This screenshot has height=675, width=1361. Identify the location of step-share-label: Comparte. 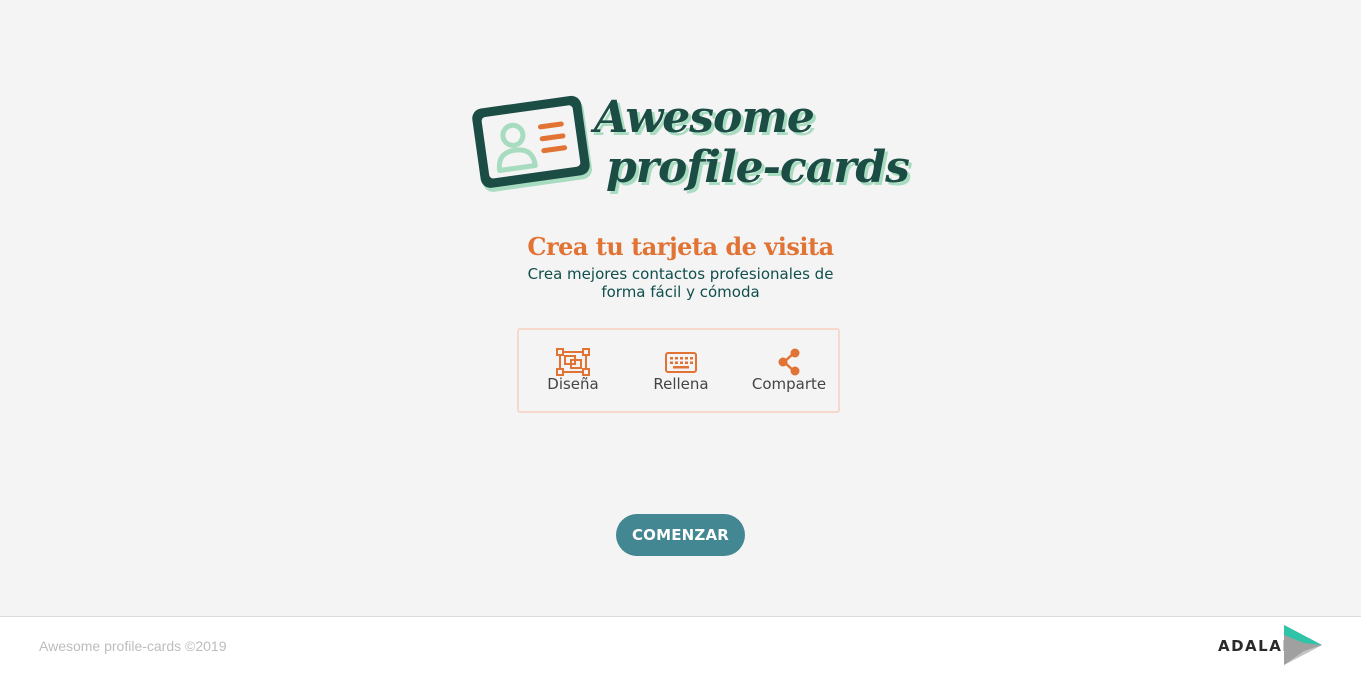
(789, 384).